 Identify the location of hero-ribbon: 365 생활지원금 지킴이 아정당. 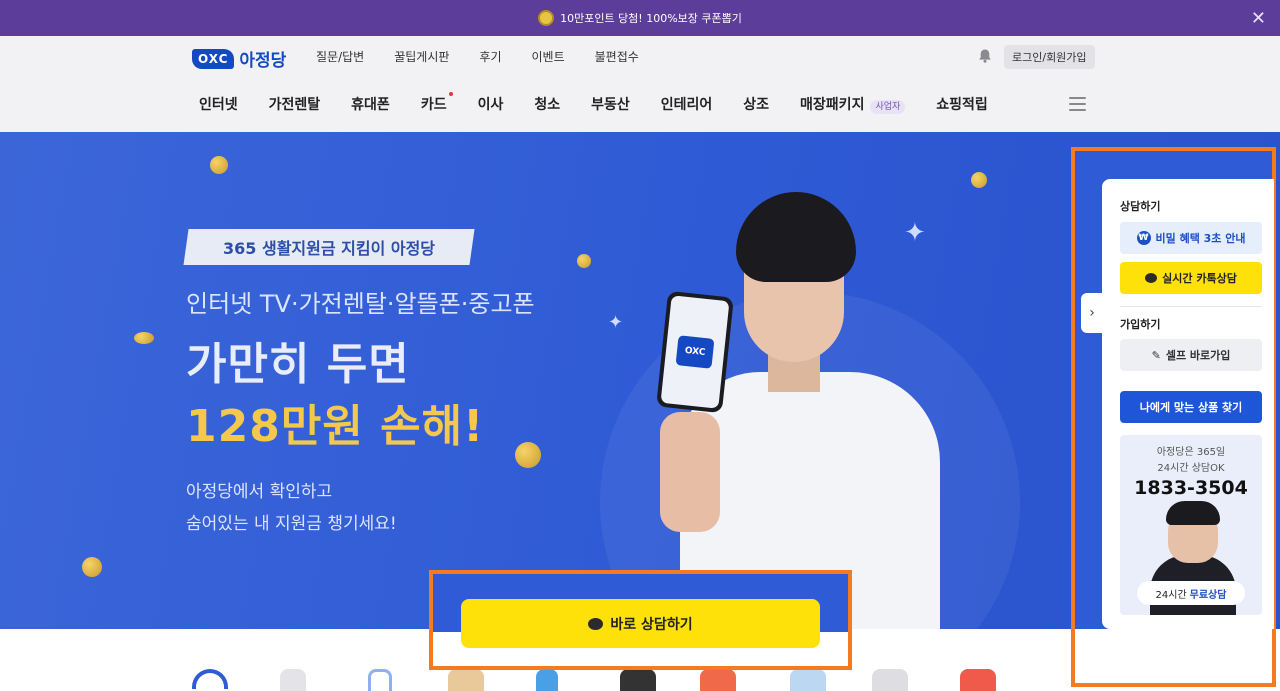
(329, 247).